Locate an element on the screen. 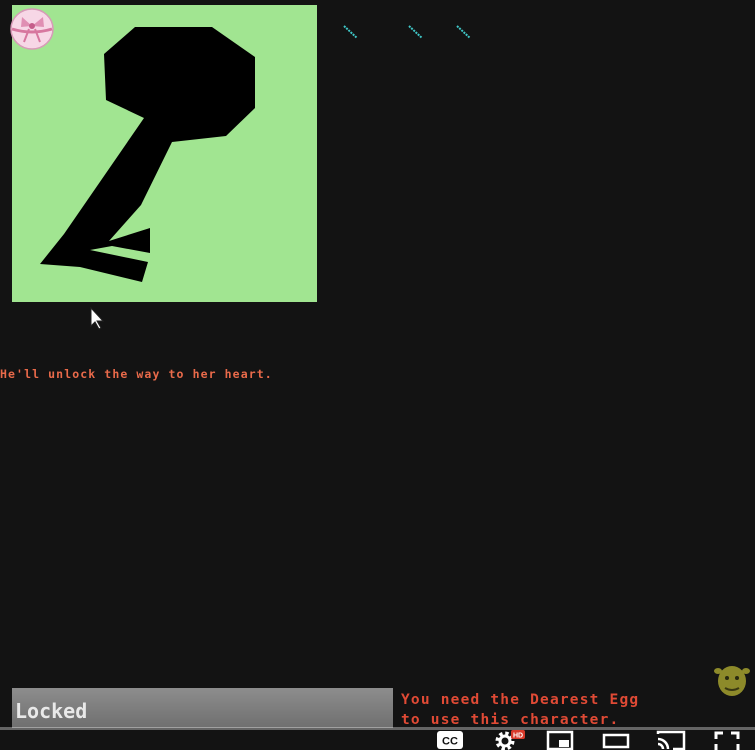 Image resolution: width=755 pixels, height=750 pixels. theater-mode-icon is located at coordinates (616, 741).